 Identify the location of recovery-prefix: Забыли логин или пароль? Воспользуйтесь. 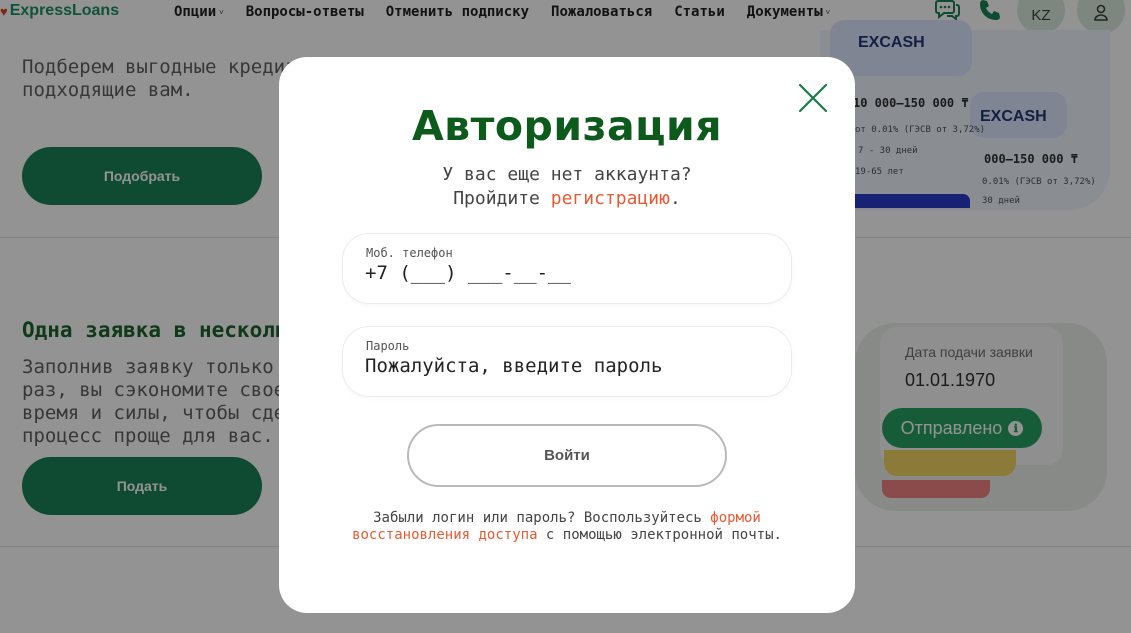
(542, 518).